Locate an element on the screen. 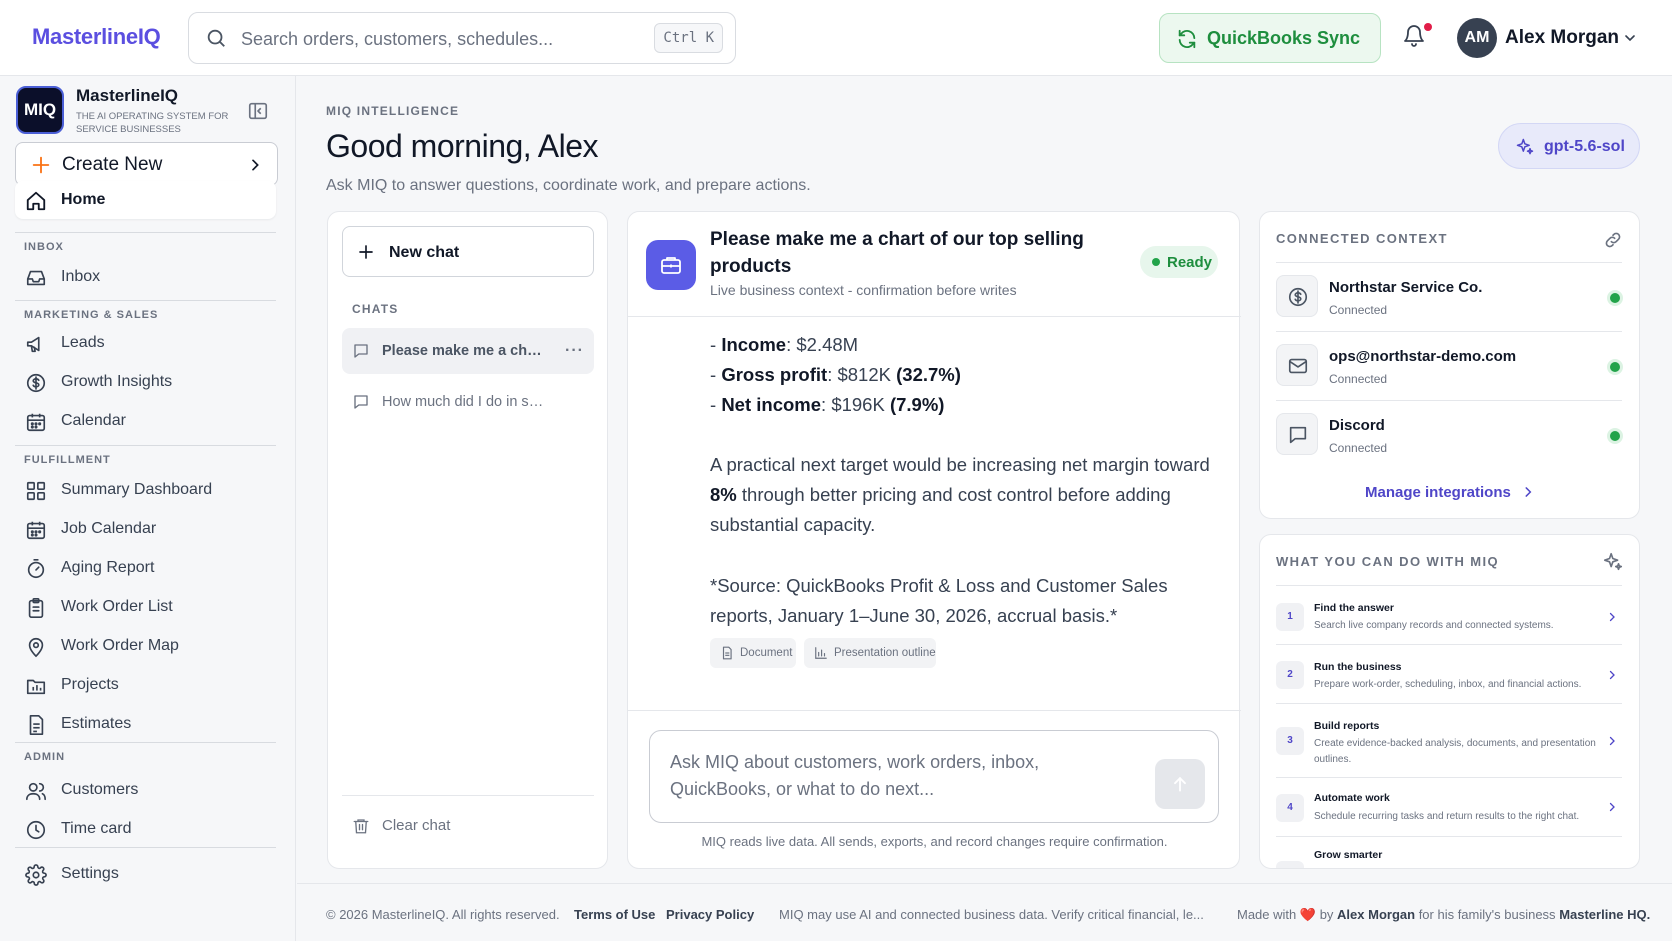 The height and width of the screenshot is (941, 1672). connected-indicator is located at coordinates (1615, 367).